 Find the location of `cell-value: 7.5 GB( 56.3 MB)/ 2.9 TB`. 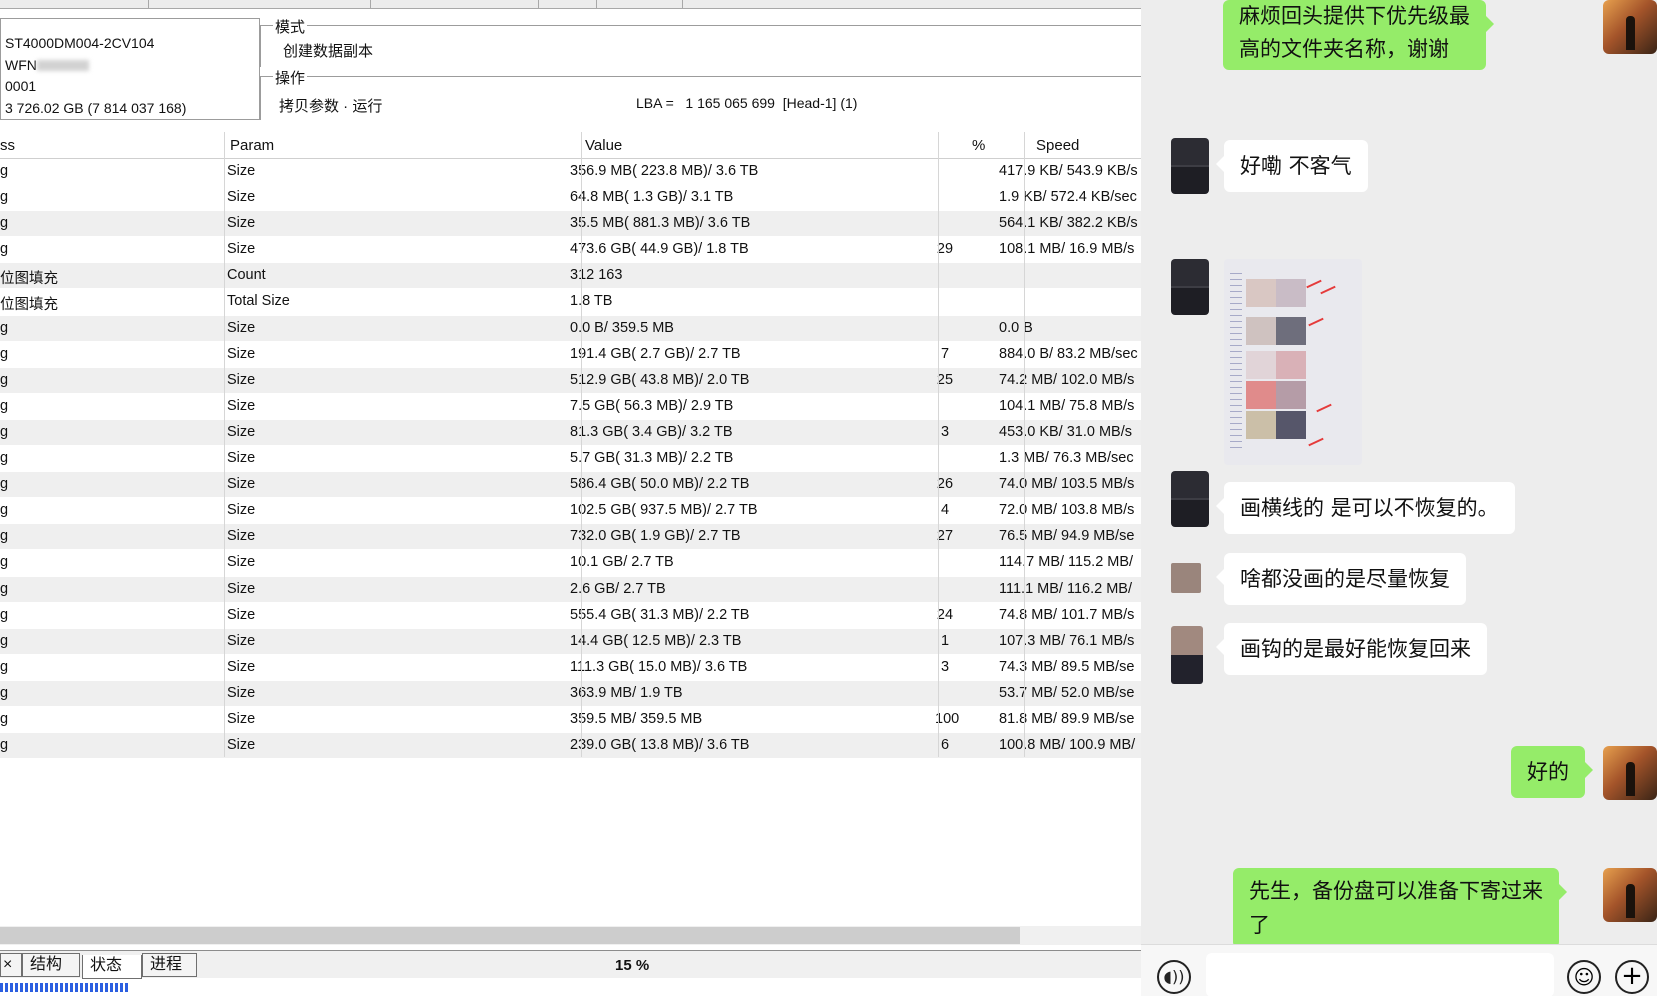

cell-value: 7.5 GB( 56.3 MB)/ 2.9 TB is located at coordinates (652, 405).